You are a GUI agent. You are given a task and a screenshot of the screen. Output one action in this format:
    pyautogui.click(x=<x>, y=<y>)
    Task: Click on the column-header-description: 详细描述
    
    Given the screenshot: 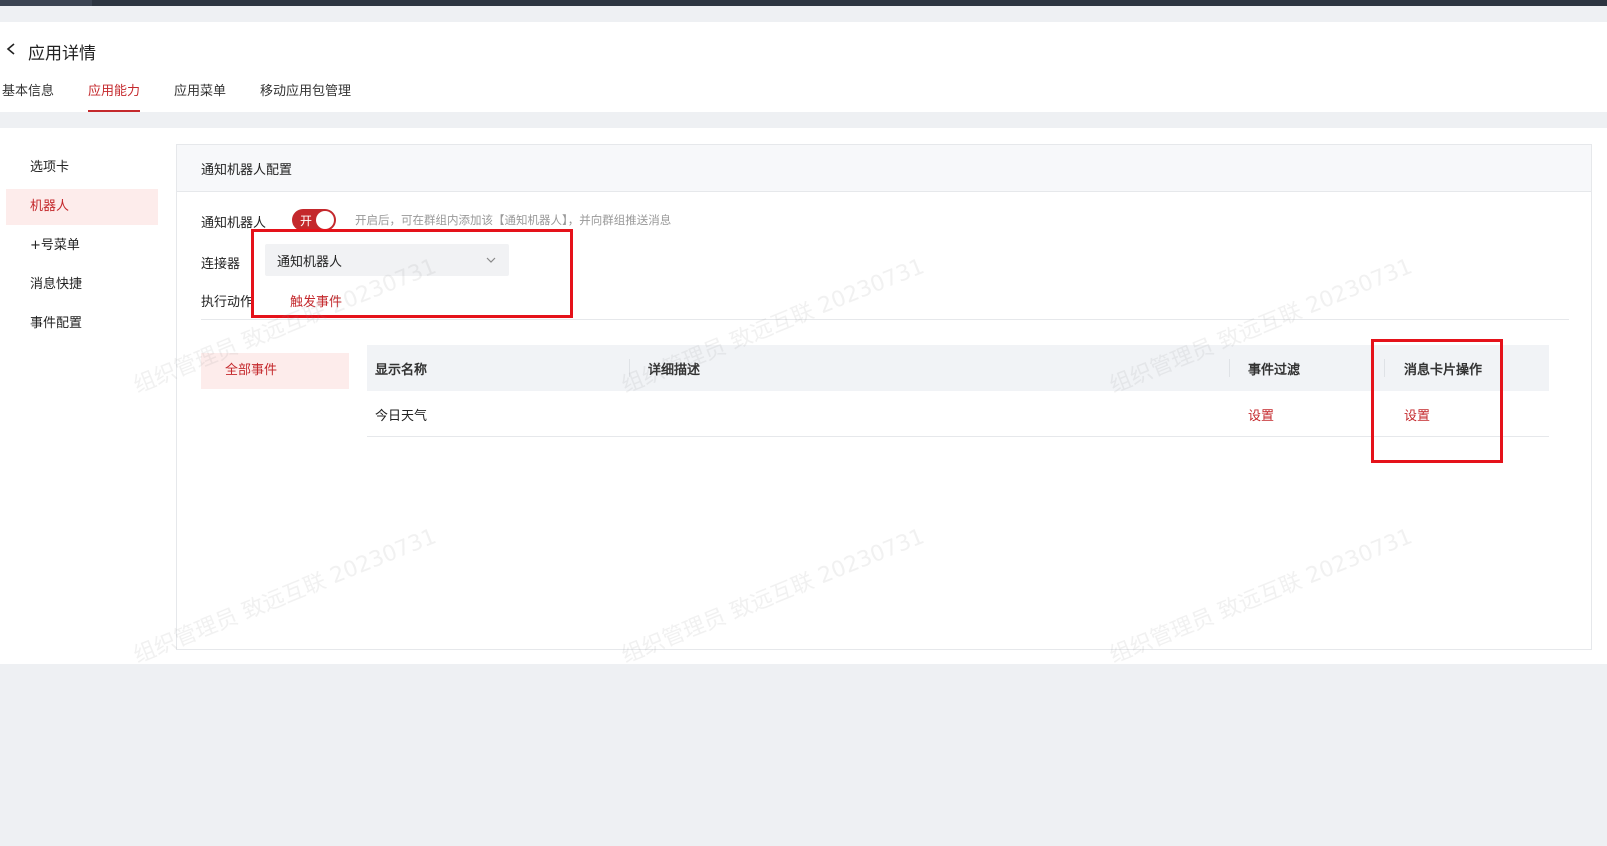 What is the action you would take?
    pyautogui.click(x=674, y=370)
    